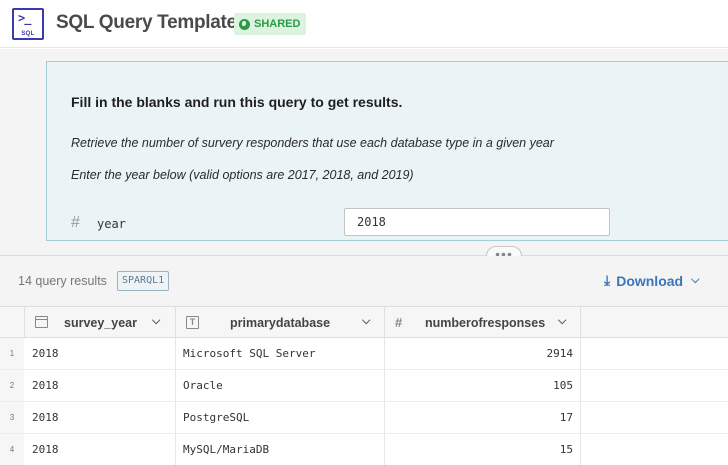 The height and width of the screenshot is (465, 728). I want to click on shared-badge-label: SHARED, so click(277, 24).